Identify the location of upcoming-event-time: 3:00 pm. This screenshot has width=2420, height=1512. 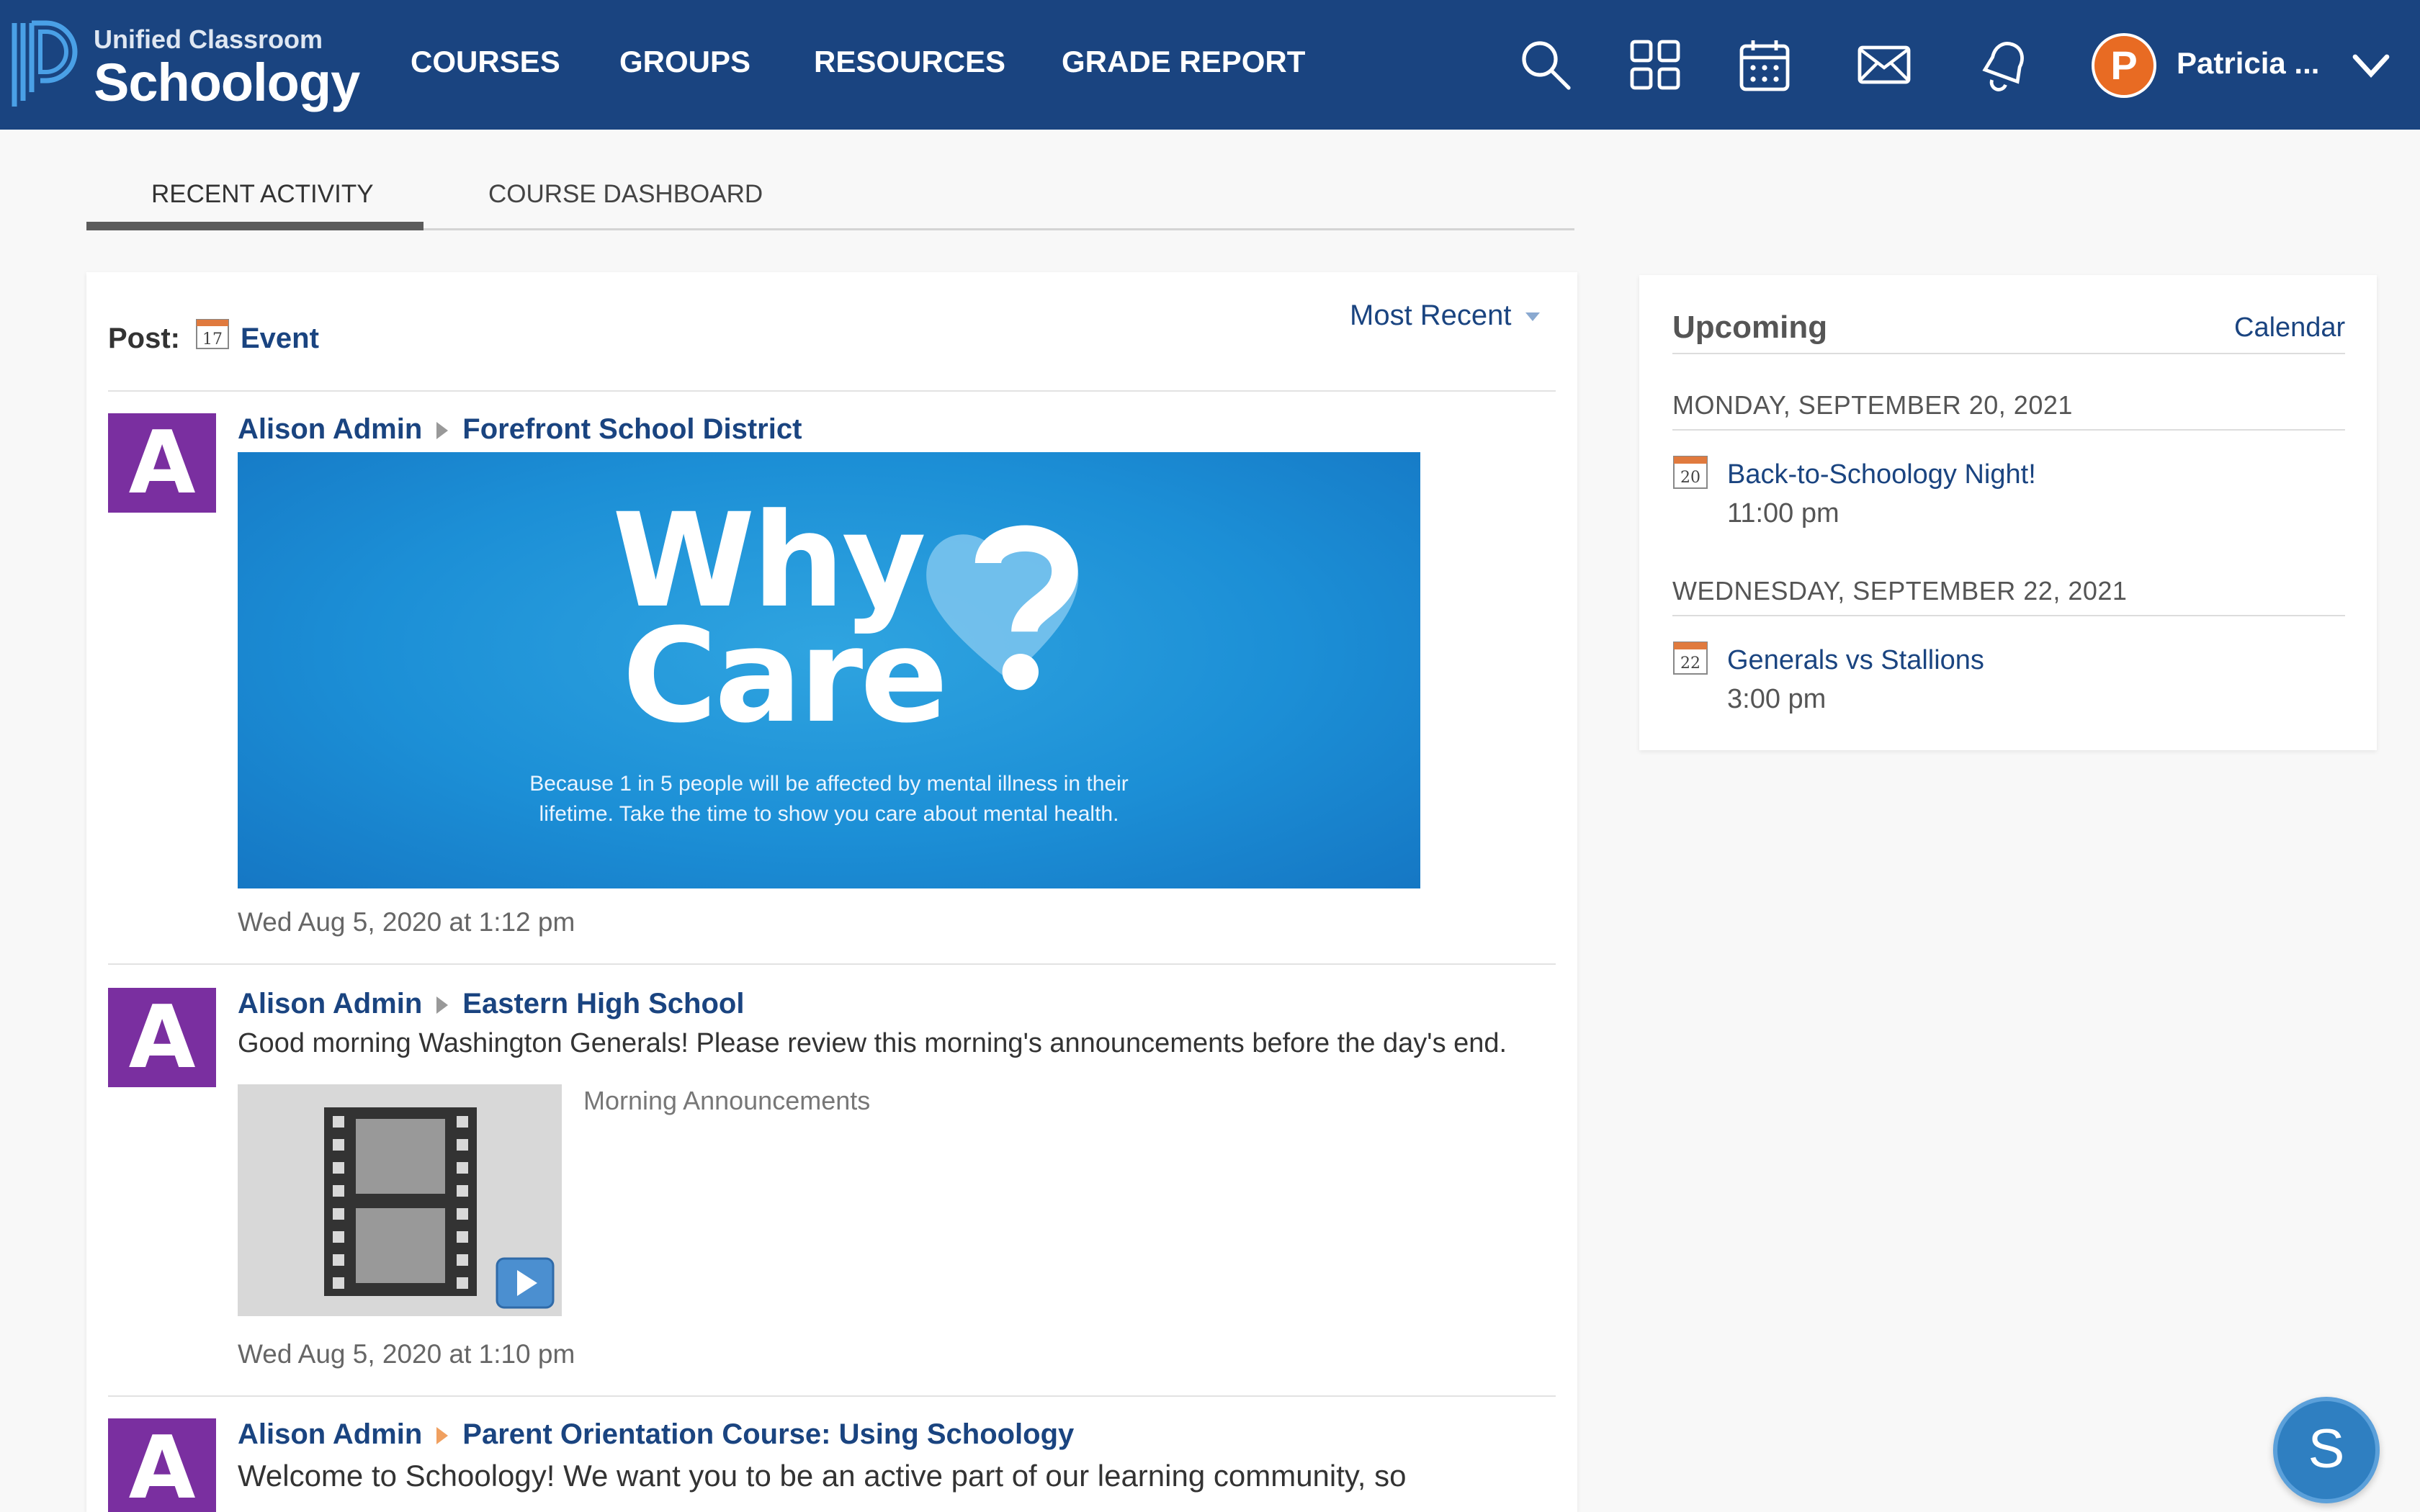
(1777, 699).